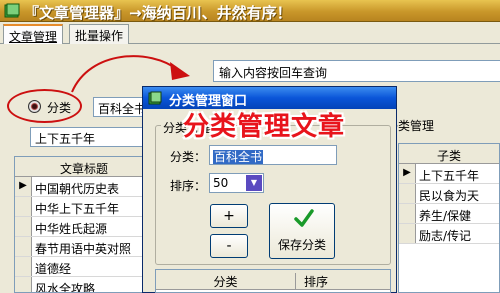  What do you see at coordinates (301, 245) in the screenshot?
I see `save-button-label: 保存分类` at bounding box center [301, 245].